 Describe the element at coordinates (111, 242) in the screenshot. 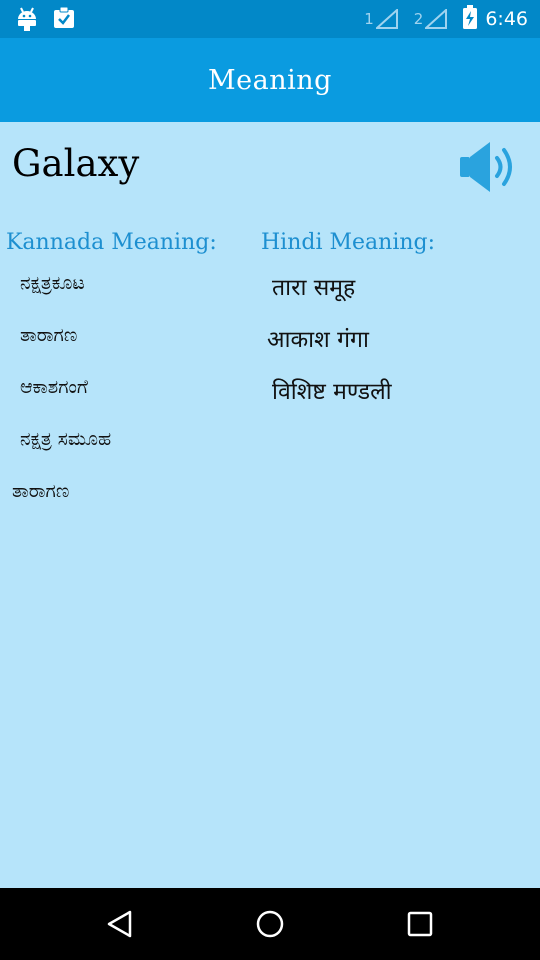

I see `kannada-heading: Kannada Meaning:` at that location.